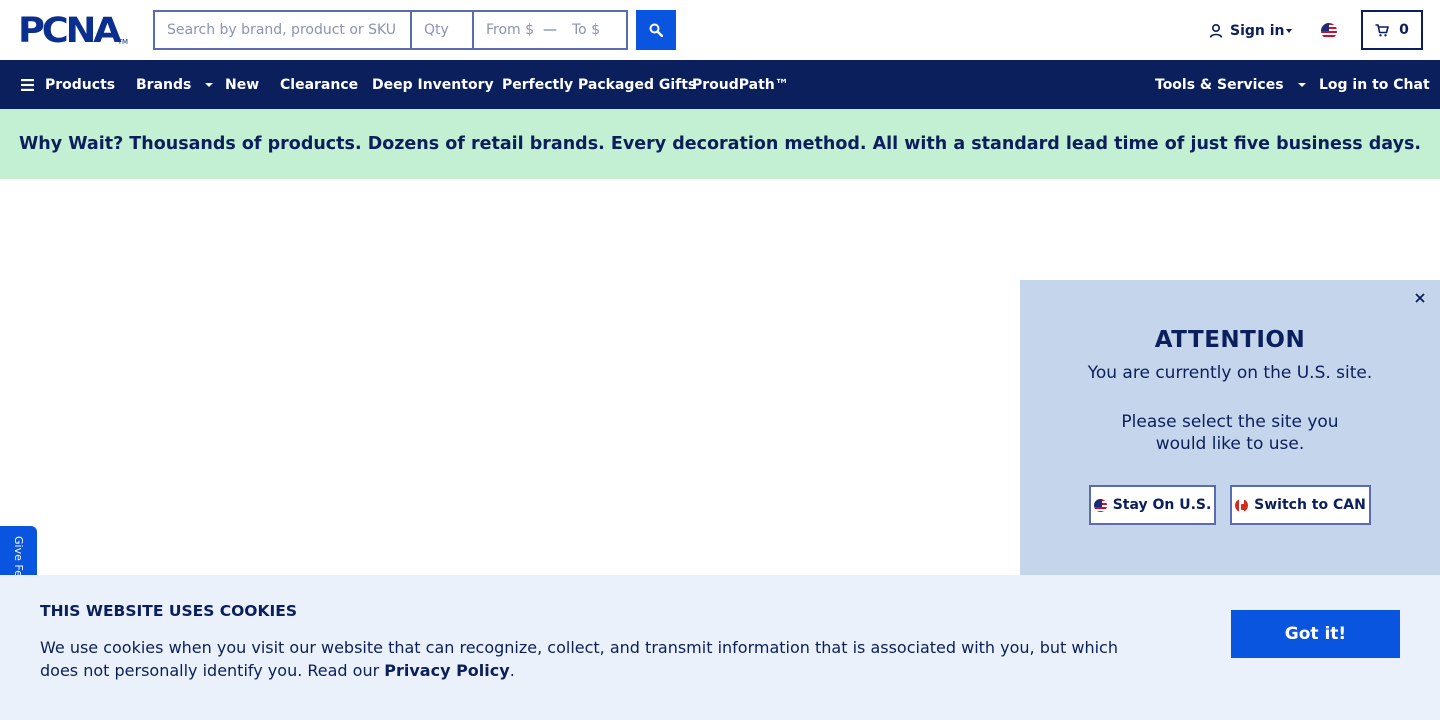 The width and height of the screenshot is (1440, 720). I want to click on search-input, so click(283, 30).